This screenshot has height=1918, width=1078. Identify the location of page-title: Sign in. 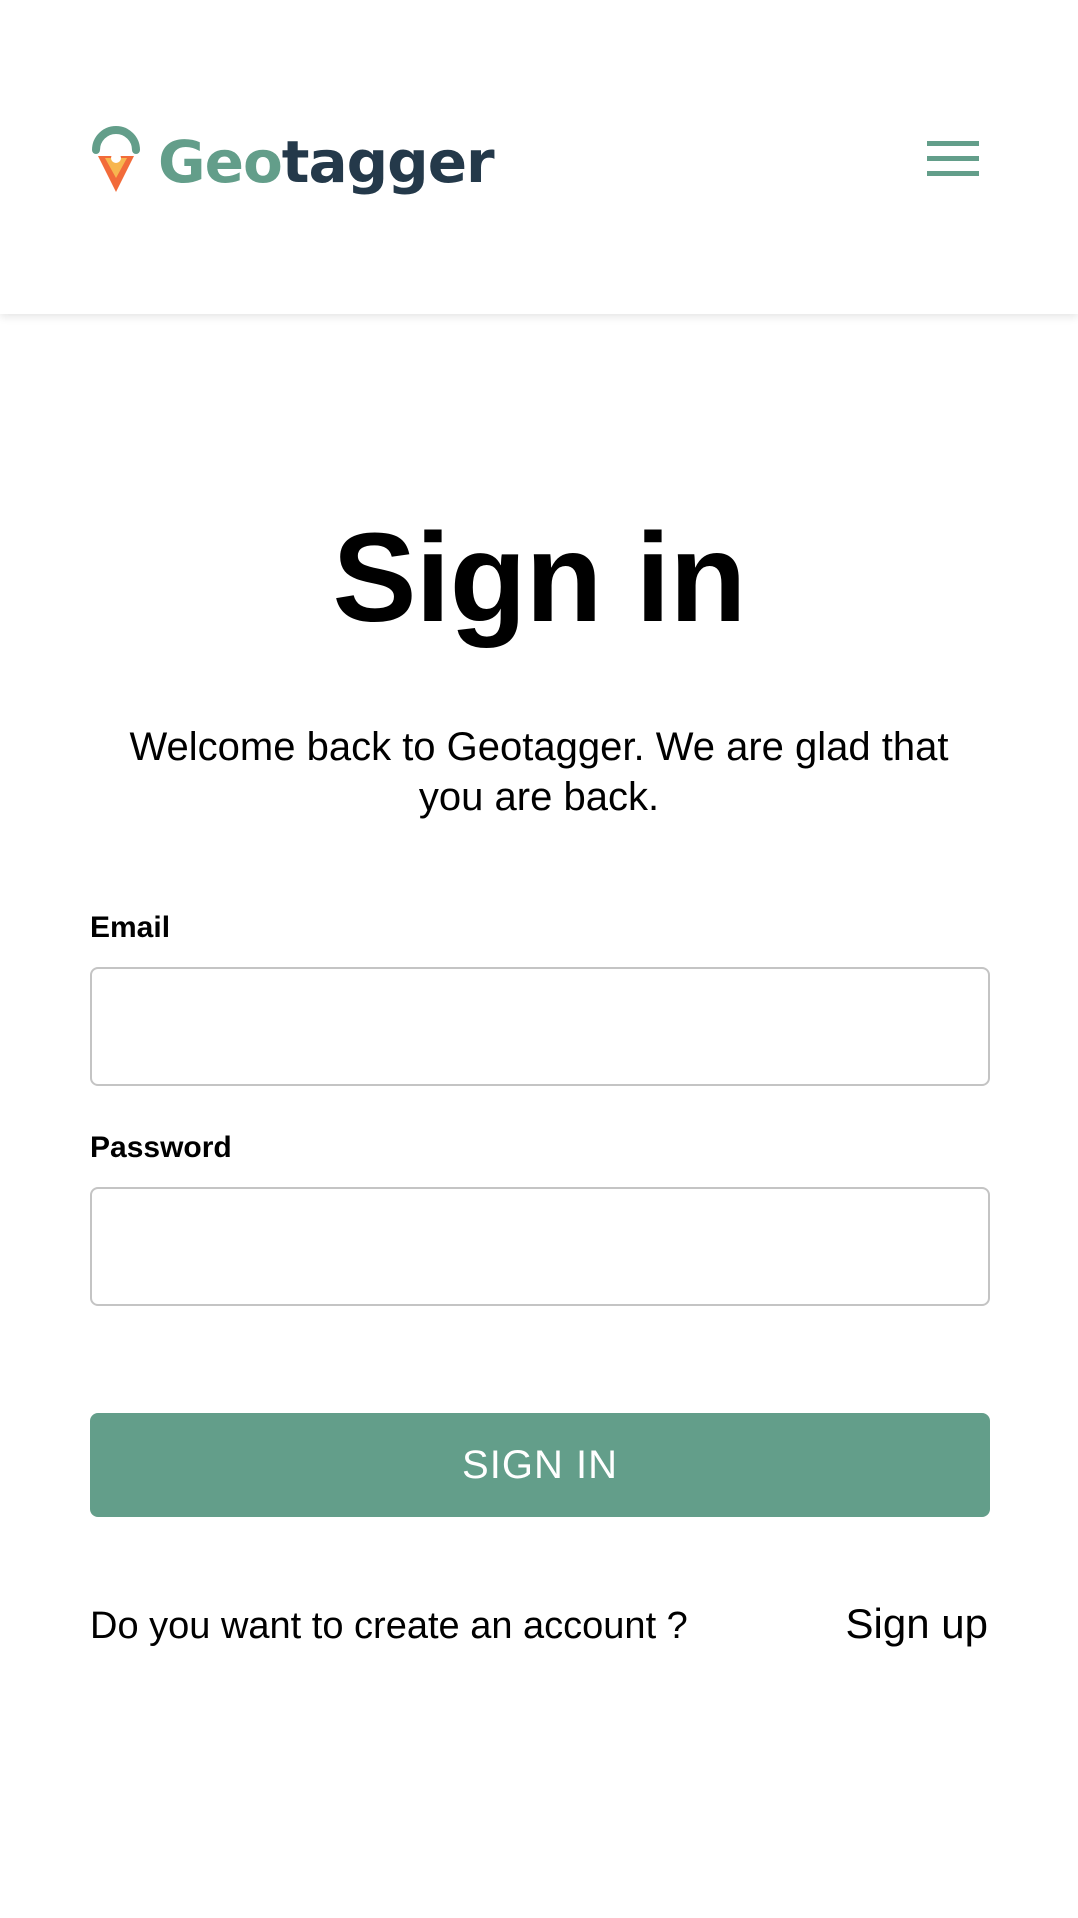
(539, 577).